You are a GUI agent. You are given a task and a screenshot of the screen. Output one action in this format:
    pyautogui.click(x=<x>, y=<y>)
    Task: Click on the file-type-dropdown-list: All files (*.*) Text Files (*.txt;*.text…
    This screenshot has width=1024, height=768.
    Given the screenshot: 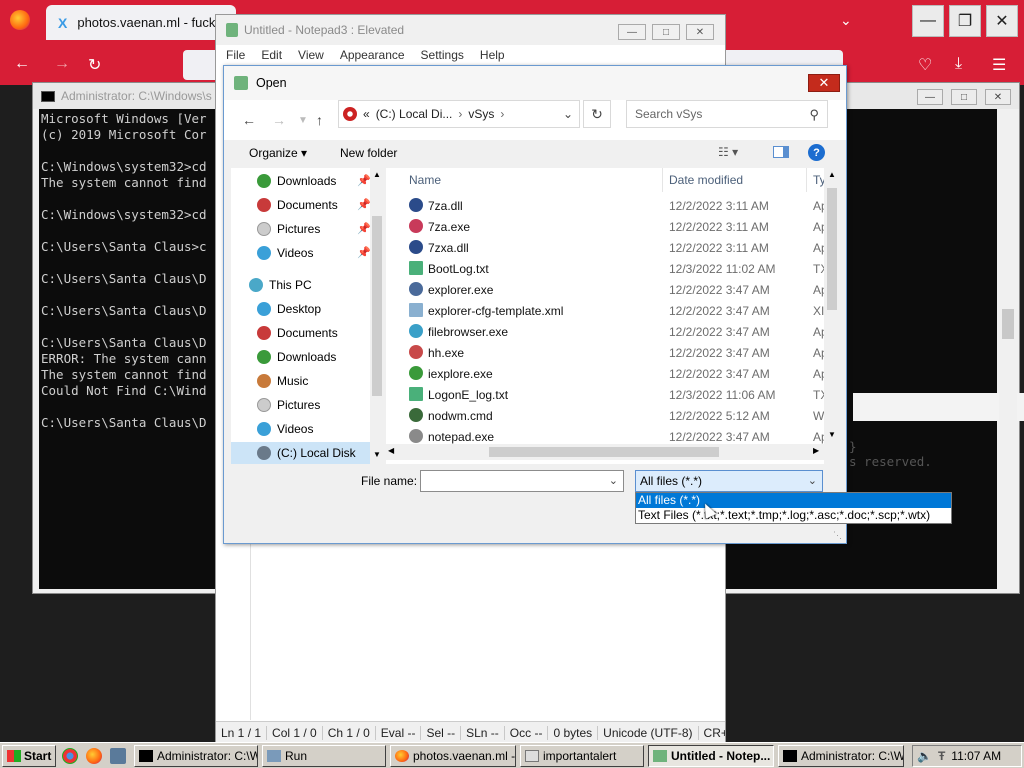 What is the action you would take?
    pyautogui.click(x=793, y=508)
    